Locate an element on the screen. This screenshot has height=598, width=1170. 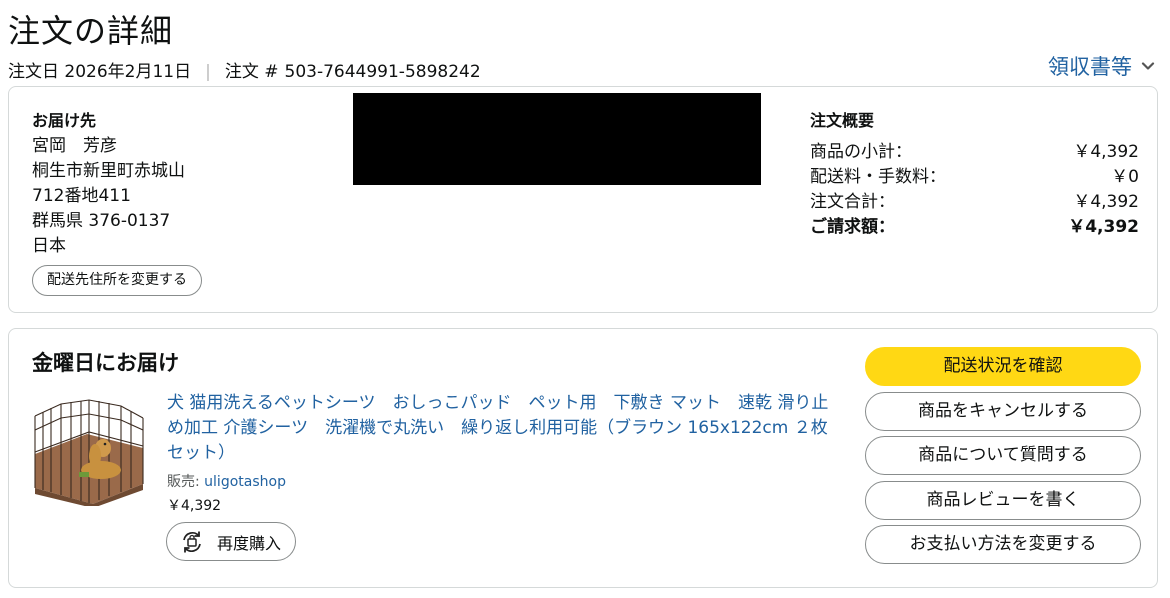
ask-product-question-button: 商品について質問する is located at coordinates (1003, 455).